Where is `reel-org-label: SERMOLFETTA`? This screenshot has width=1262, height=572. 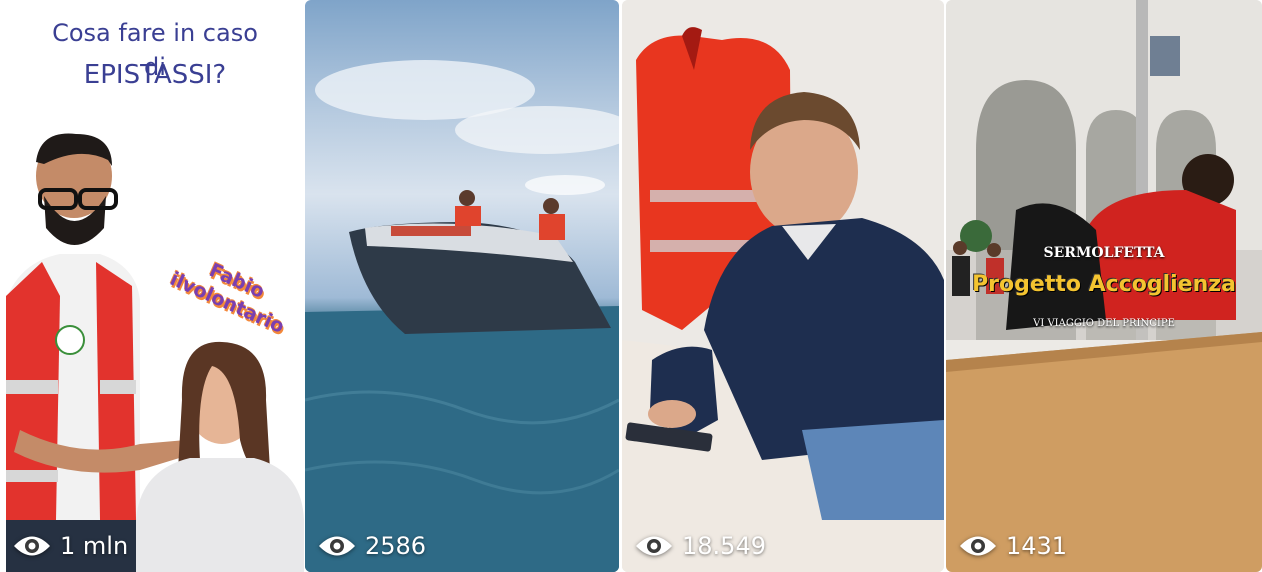 reel-org-label: SERMOLFETTA is located at coordinates (1104, 253).